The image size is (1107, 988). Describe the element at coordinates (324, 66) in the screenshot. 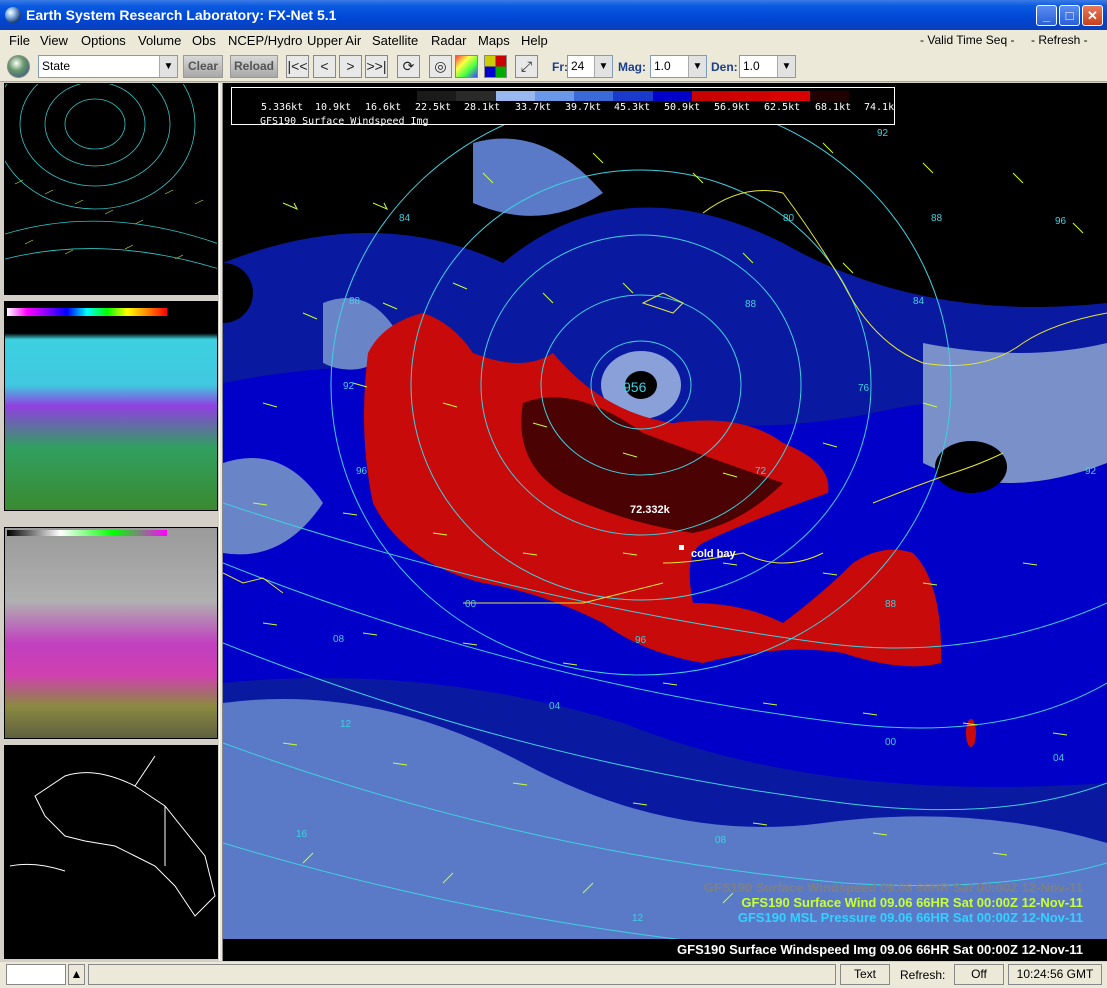

I see `prev-frame-icon: <` at that location.